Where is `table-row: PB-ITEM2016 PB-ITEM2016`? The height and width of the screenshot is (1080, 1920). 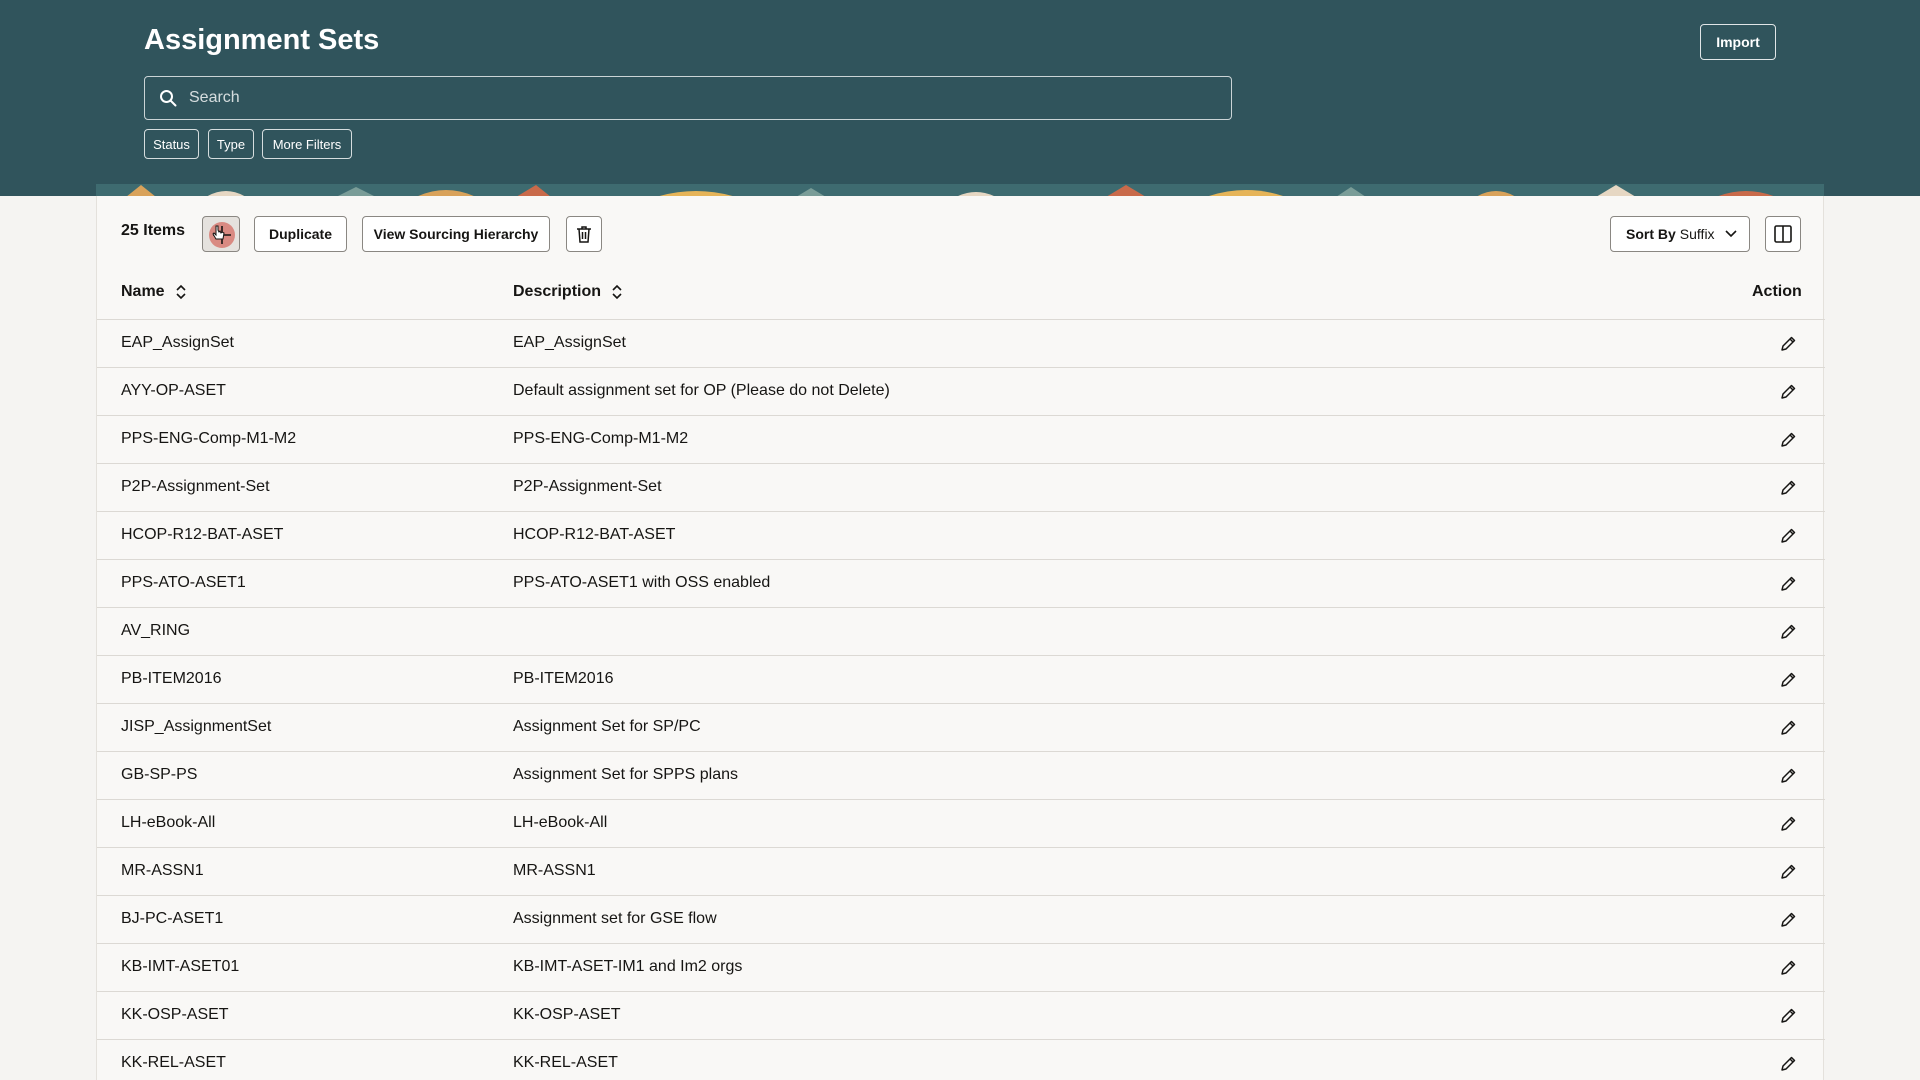
table-row: PB-ITEM2016 PB-ITEM2016 is located at coordinates (961, 680).